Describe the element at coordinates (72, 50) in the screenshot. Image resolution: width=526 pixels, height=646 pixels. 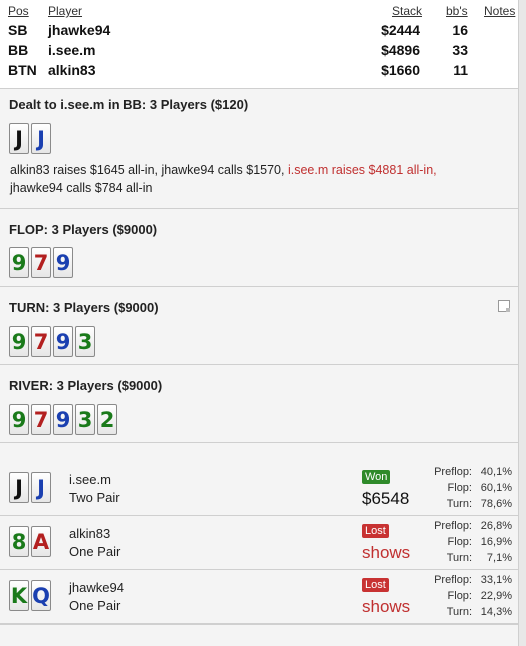
I see `player-name: i.see.m` at that location.